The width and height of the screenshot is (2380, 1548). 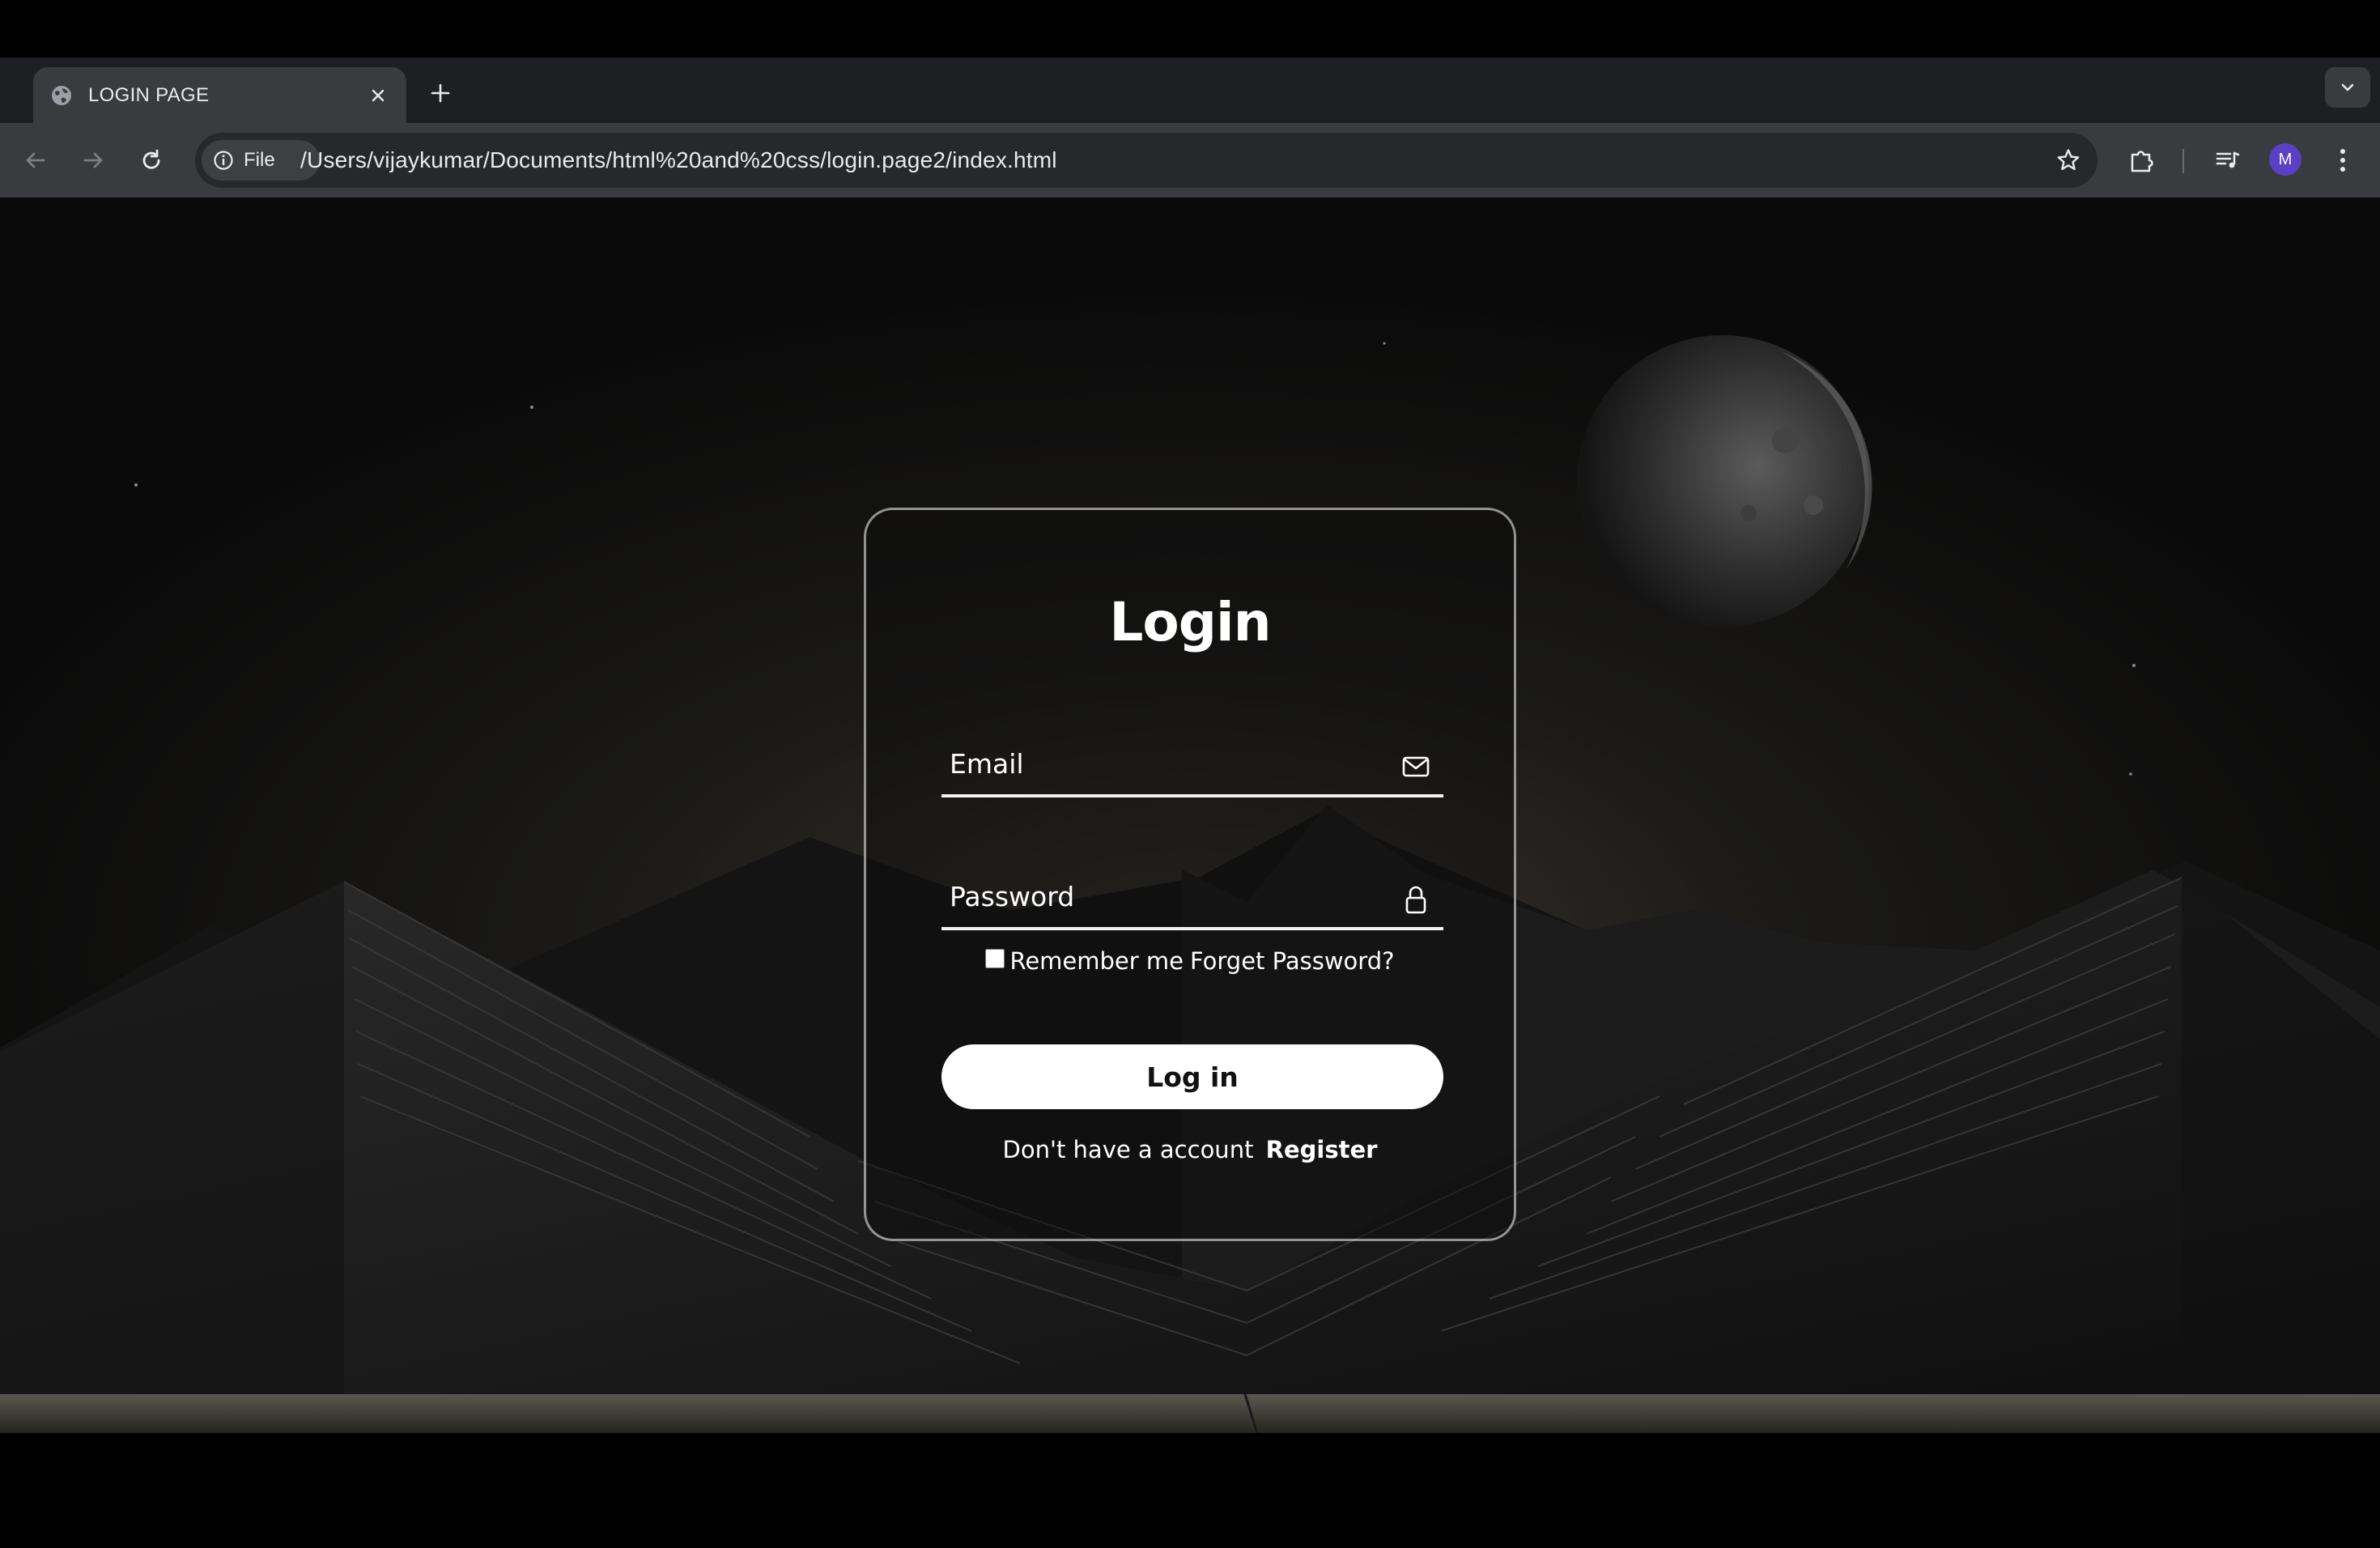 I want to click on login-title: Login, so click(x=1190, y=622).